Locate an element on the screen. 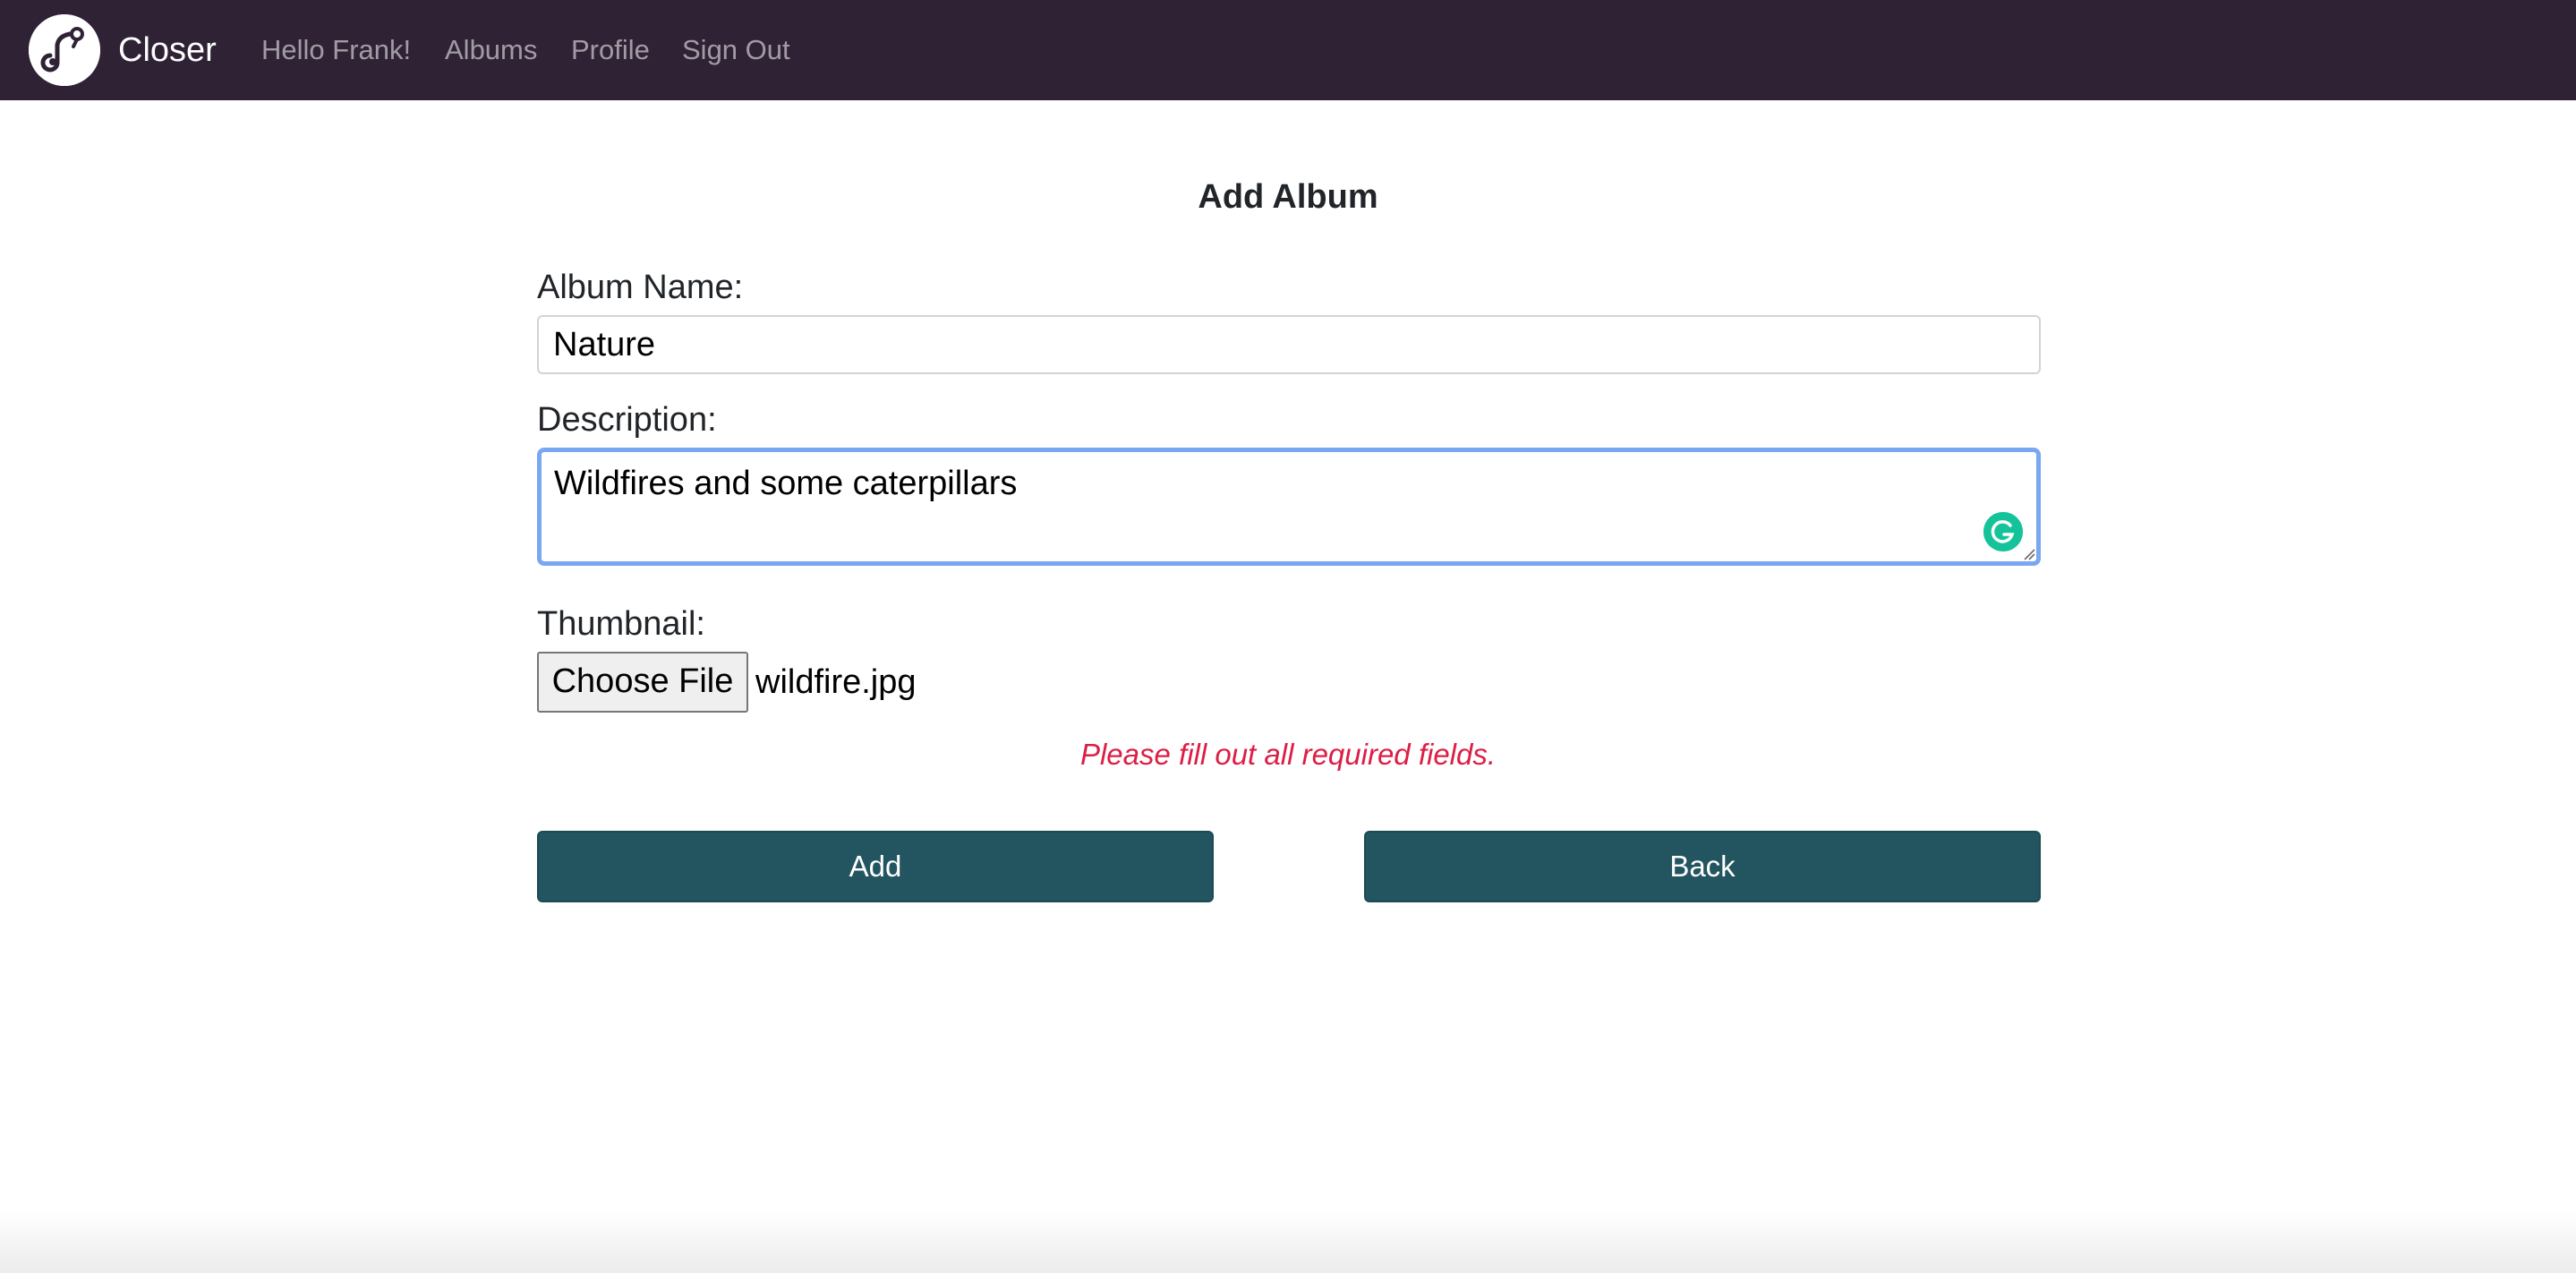 This screenshot has height=1273, width=2576. choose-file-button: Choose File is located at coordinates (642, 682).